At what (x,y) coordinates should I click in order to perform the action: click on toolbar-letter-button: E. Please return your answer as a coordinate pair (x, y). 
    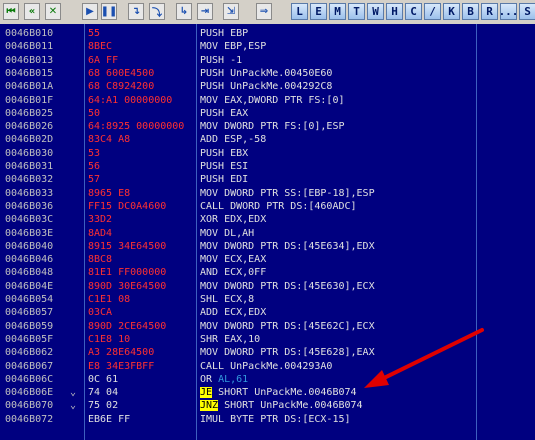
    Looking at the image, I should click on (318, 11).